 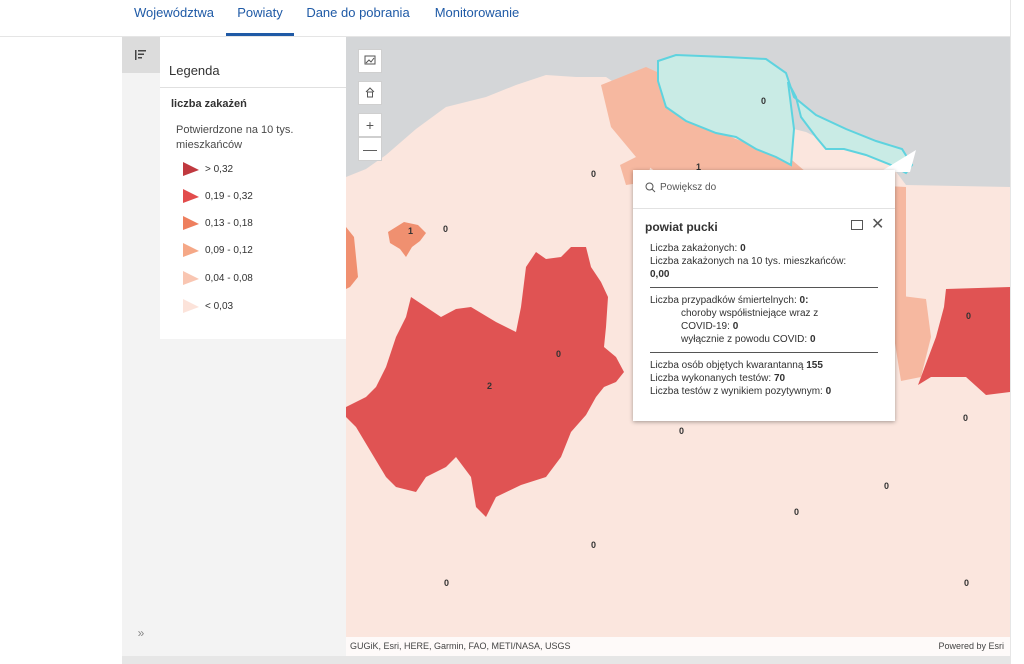 I want to click on district-red-large, so click(x=485, y=382).